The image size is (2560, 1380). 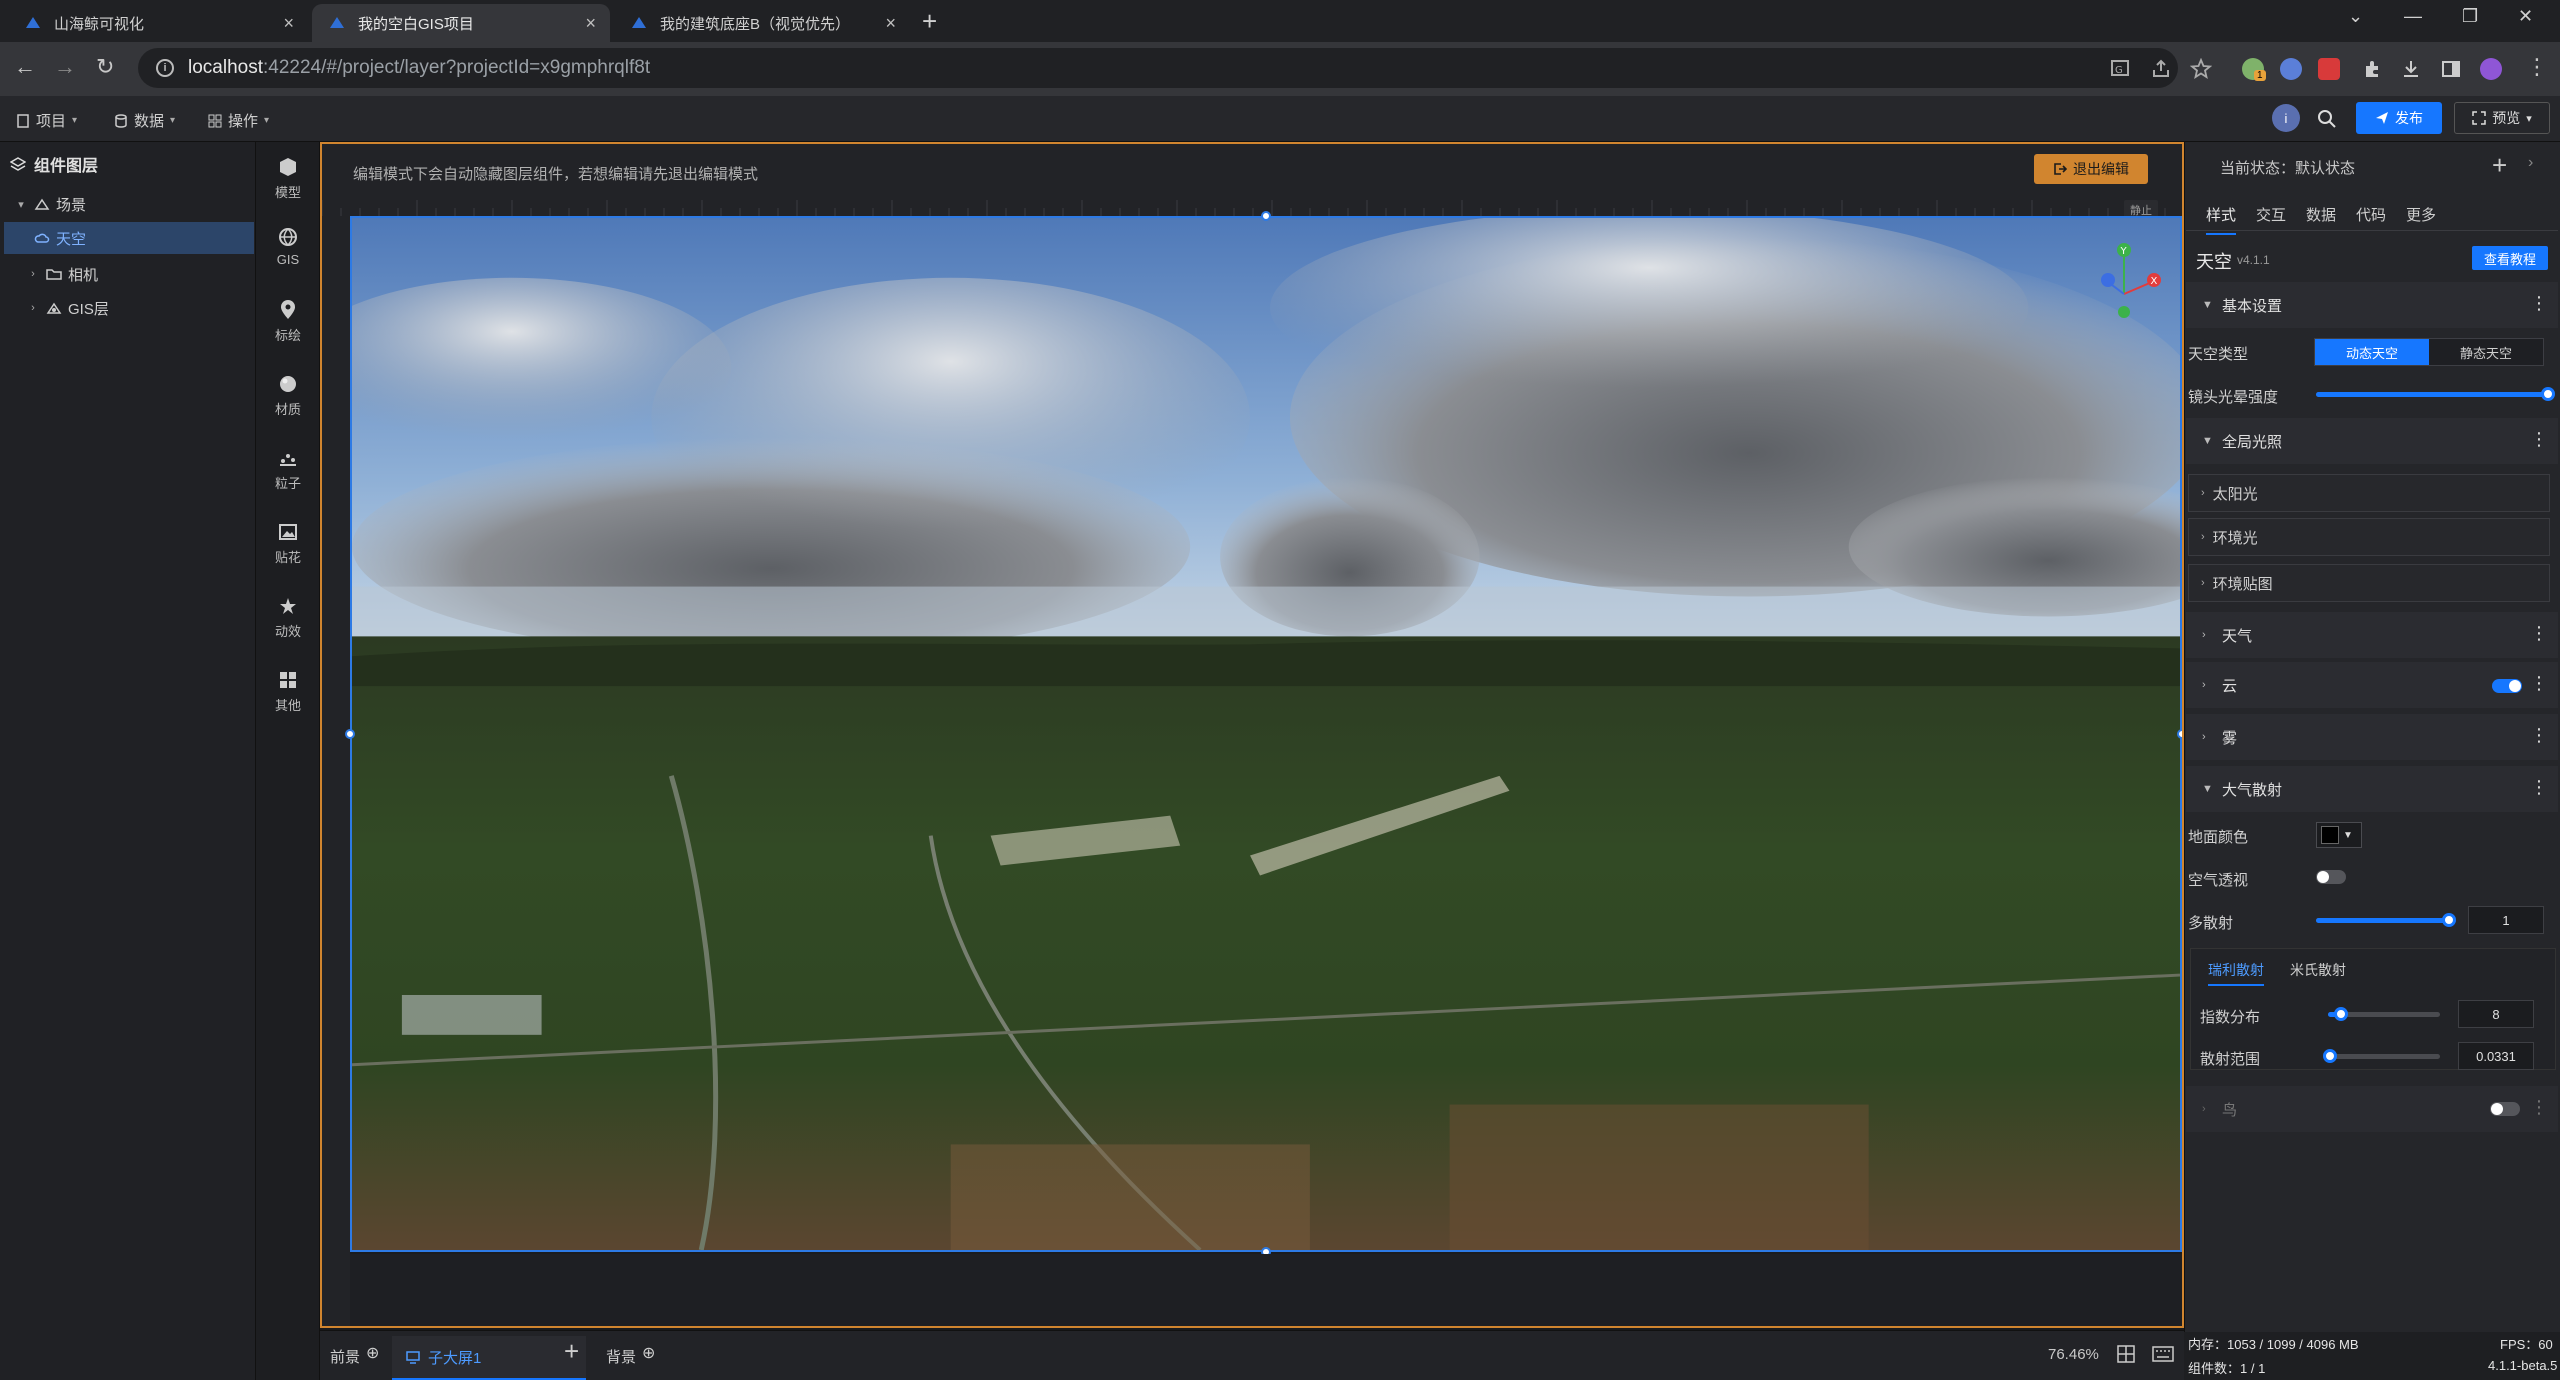 What do you see at coordinates (25, 67) in the screenshot?
I see `back-icon: ←` at bounding box center [25, 67].